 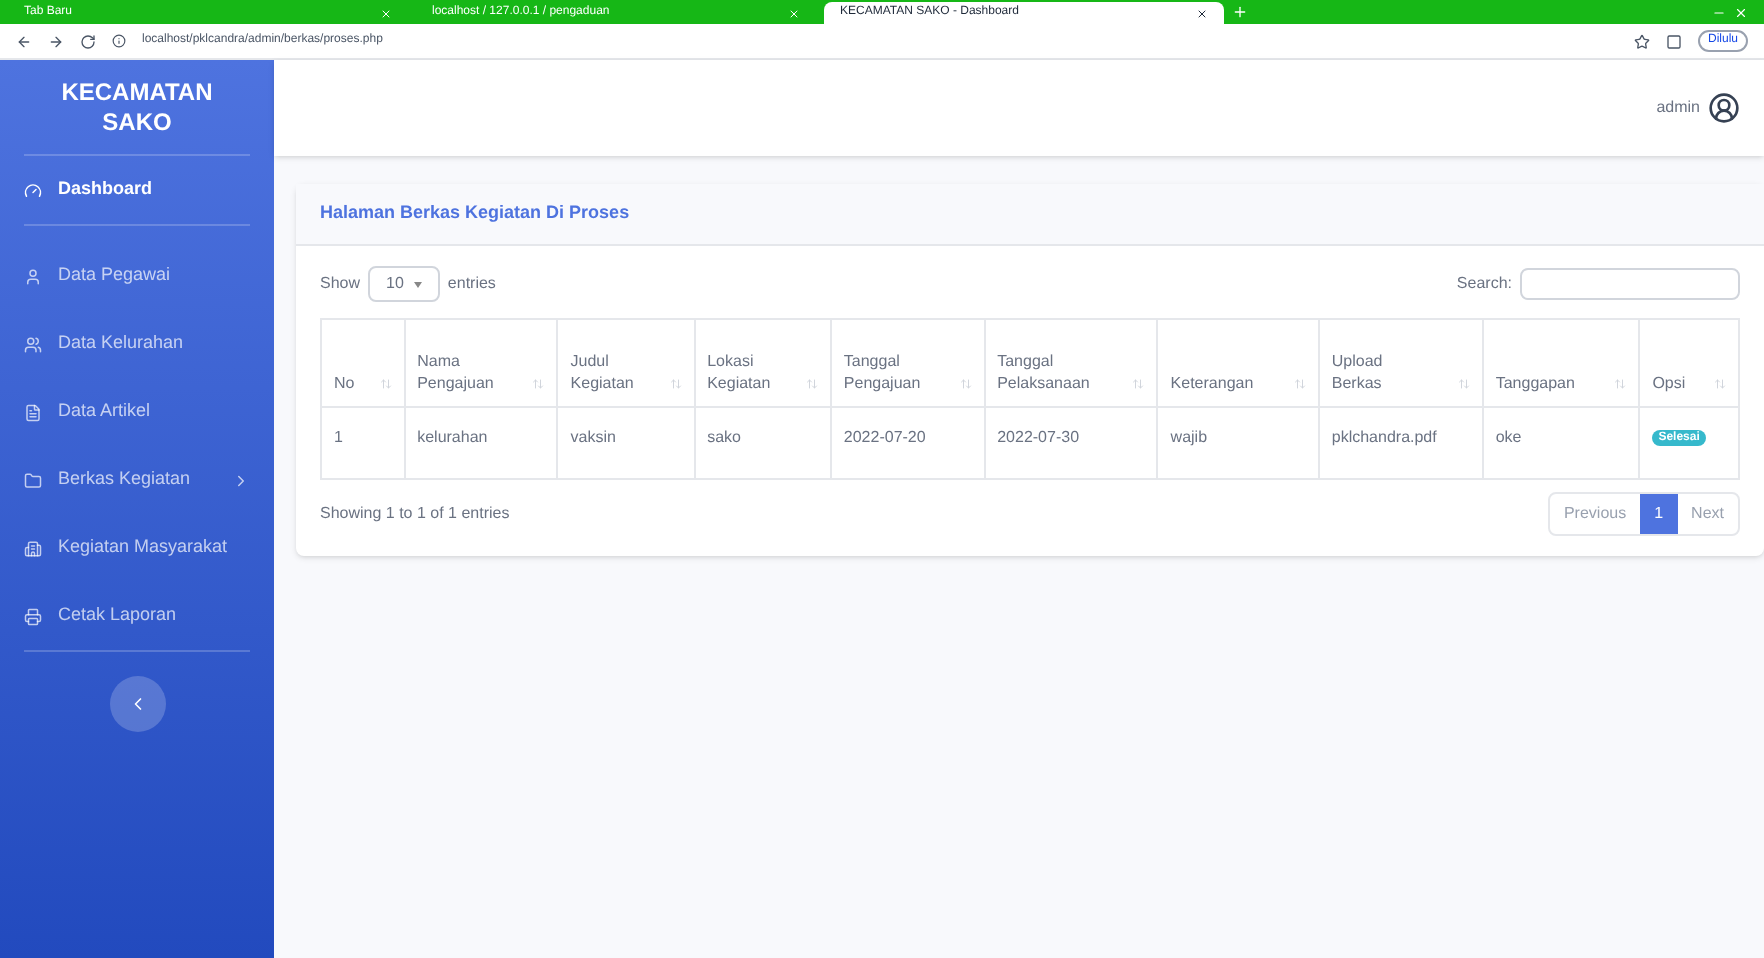 What do you see at coordinates (137, 548) in the screenshot?
I see `sidebar-item: Kegiatan Masyarakat` at bounding box center [137, 548].